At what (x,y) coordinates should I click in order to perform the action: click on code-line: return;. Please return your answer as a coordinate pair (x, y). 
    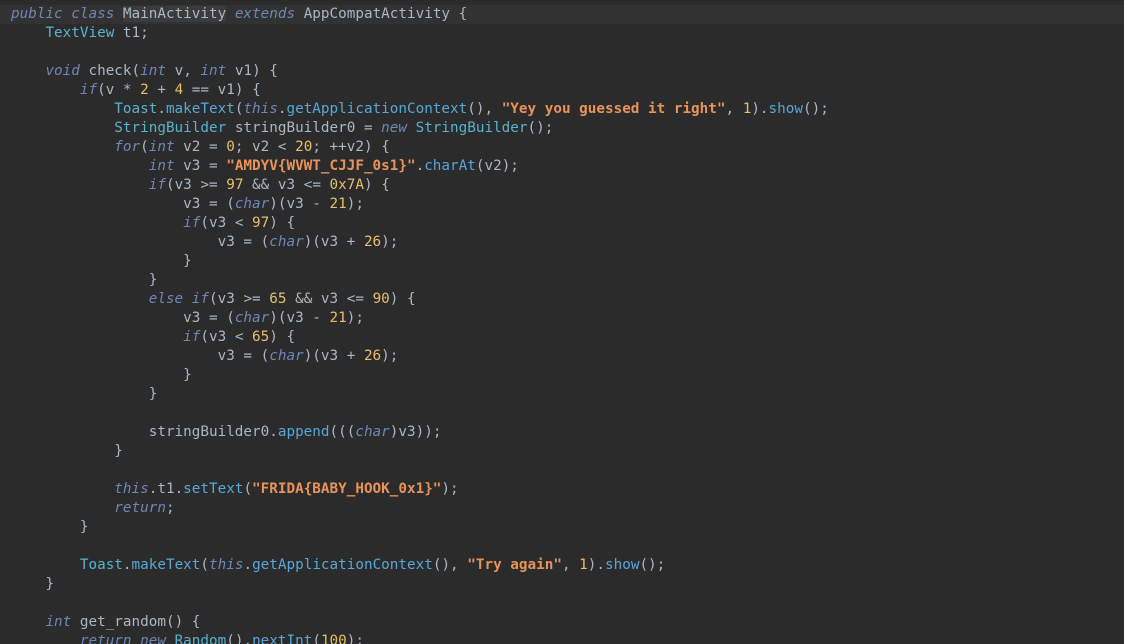
    Looking at the image, I should click on (567, 508).